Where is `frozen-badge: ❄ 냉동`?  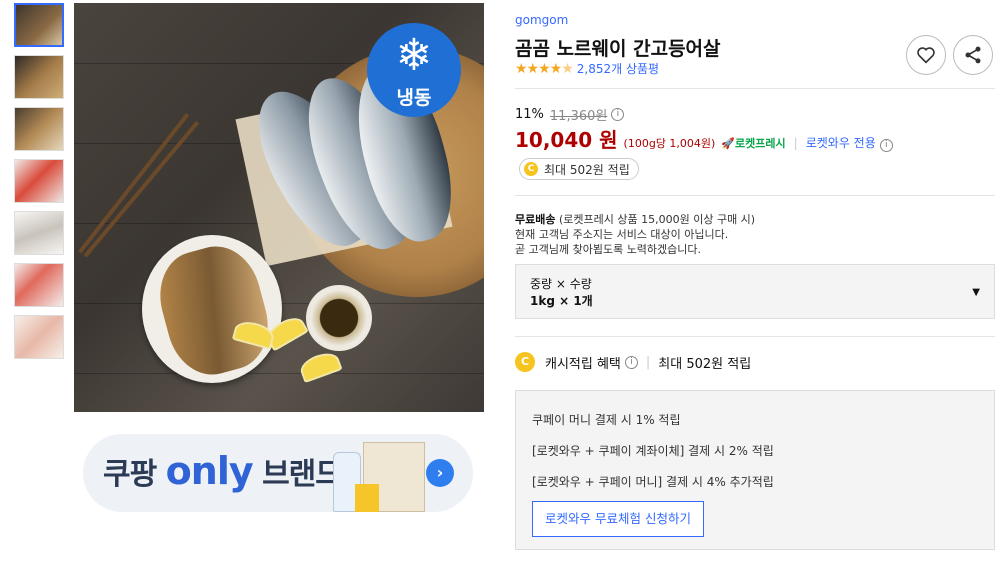 frozen-badge: ❄ 냉동 is located at coordinates (414, 70).